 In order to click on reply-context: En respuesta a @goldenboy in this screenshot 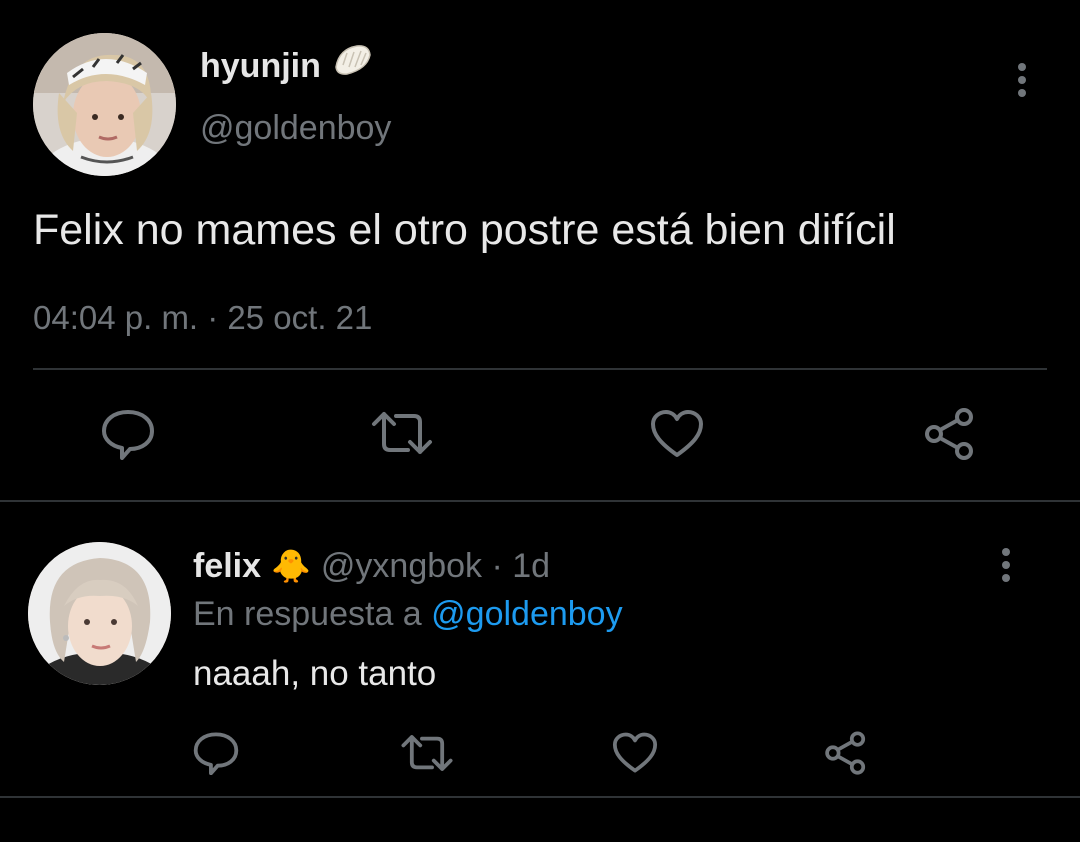, I will do `click(408, 614)`.